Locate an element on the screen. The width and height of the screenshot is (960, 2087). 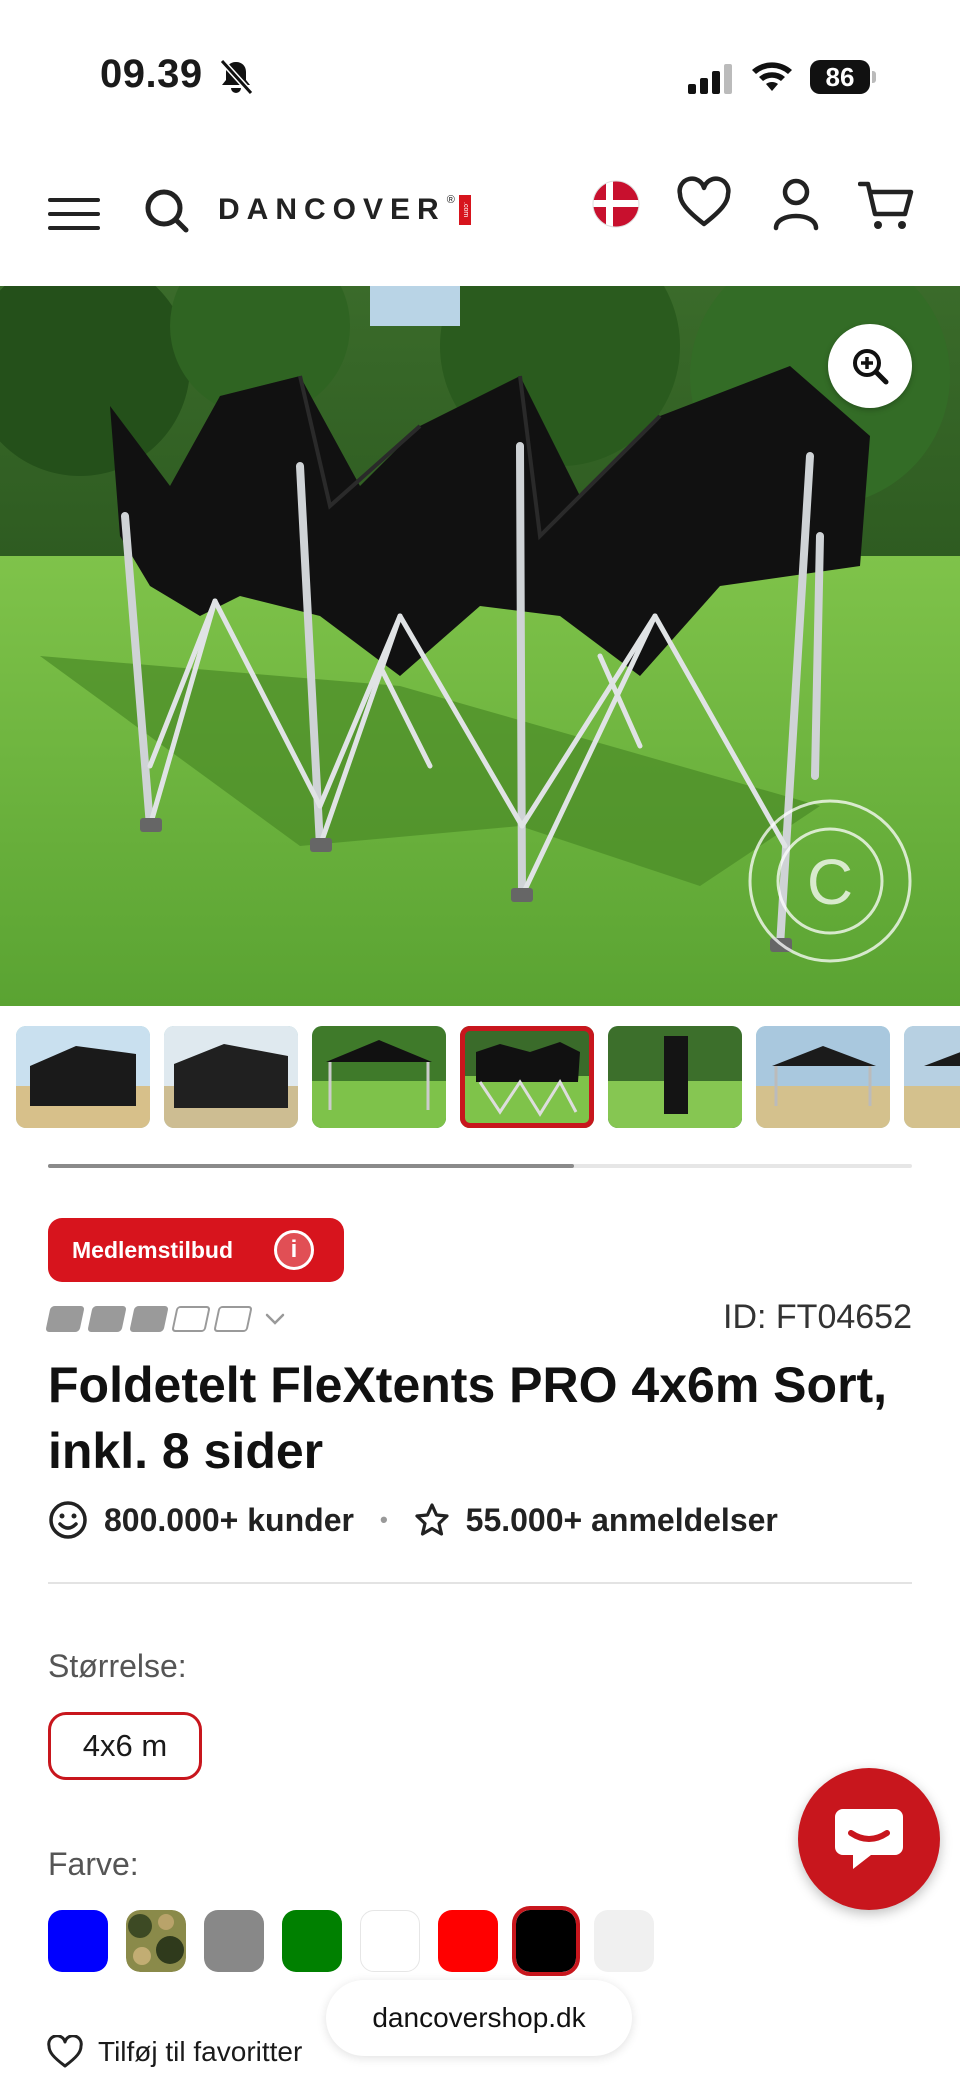
site-logo: DANCOVER ® .com is located at coordinates (344, 210).